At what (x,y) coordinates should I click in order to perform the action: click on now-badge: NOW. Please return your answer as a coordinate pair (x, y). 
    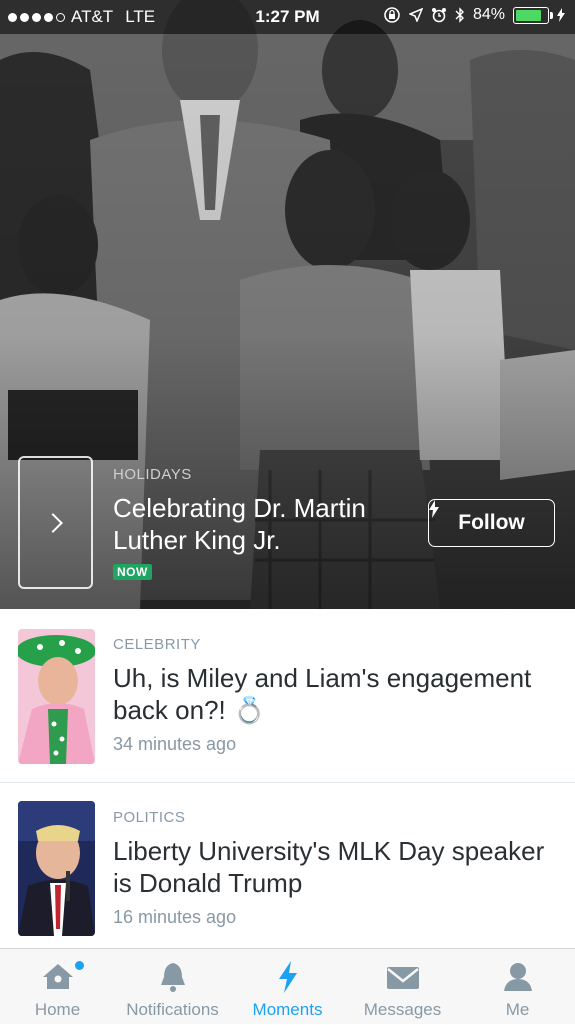
    Looking at the image, I should click on (132, 572).